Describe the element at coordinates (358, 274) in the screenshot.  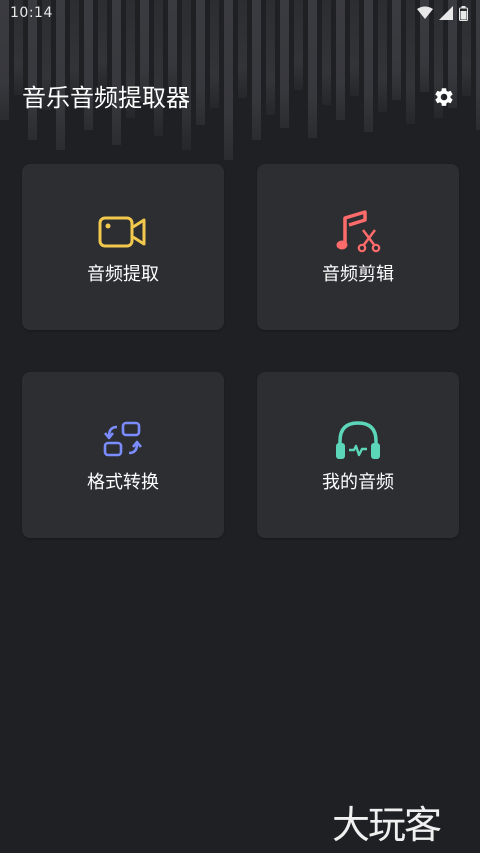
I see `card-label: 音频剪辑` at that location.